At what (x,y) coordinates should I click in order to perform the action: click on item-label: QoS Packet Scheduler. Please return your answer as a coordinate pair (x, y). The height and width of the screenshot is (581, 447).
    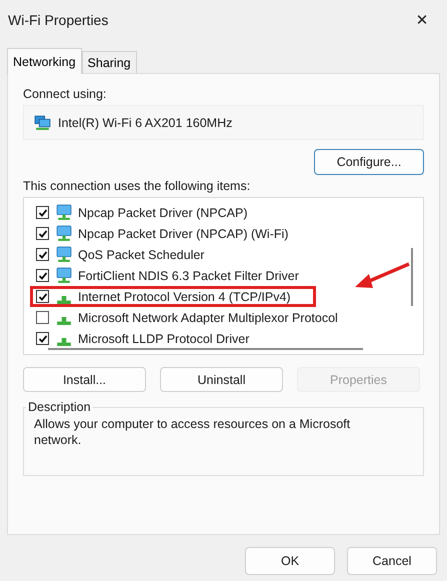
    Looking at the image, I should click on (141, 255).